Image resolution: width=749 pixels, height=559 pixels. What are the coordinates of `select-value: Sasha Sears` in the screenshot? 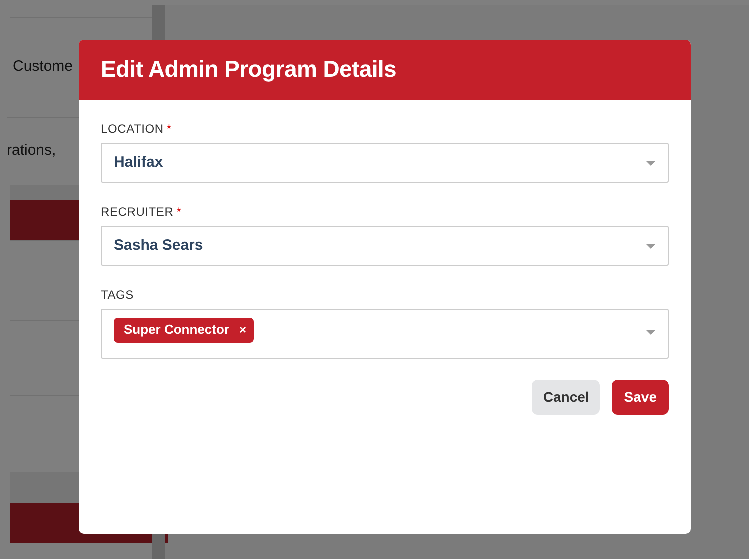 It's located at (159, 246).